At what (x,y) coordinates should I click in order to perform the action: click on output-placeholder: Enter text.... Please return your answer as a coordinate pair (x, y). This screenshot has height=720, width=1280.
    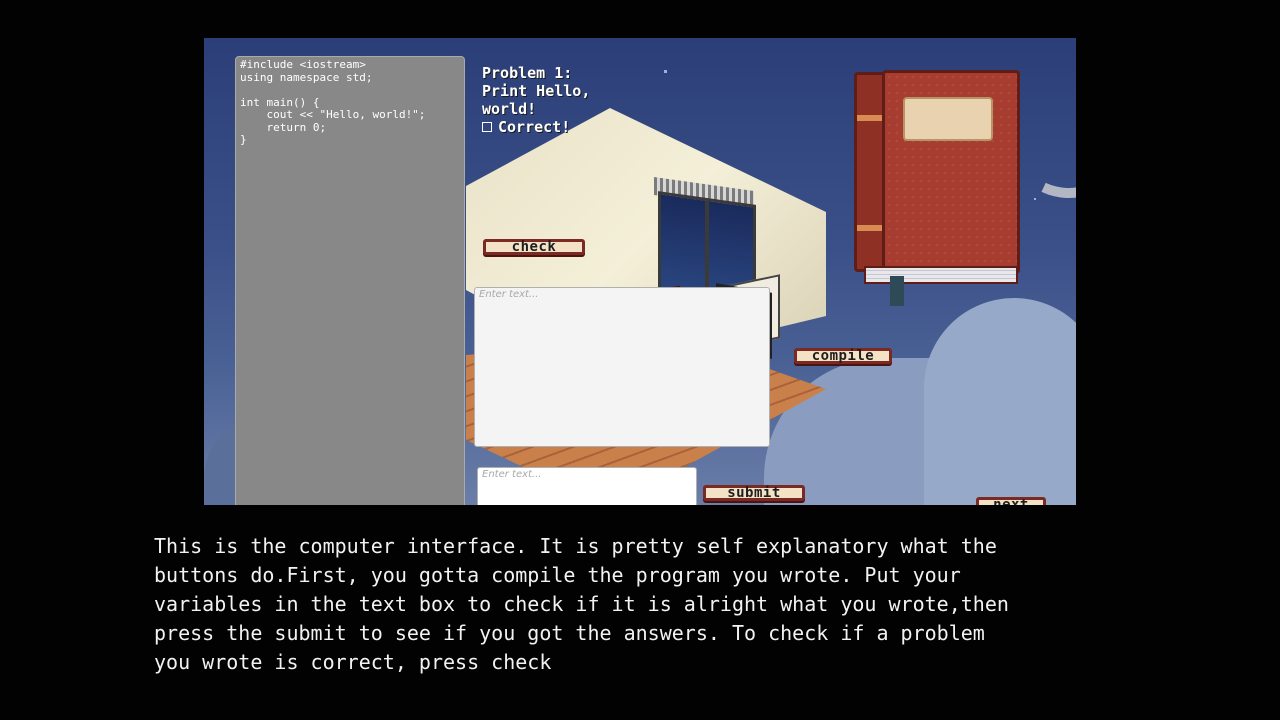
    Looking at the image, I should click on (509, 294).